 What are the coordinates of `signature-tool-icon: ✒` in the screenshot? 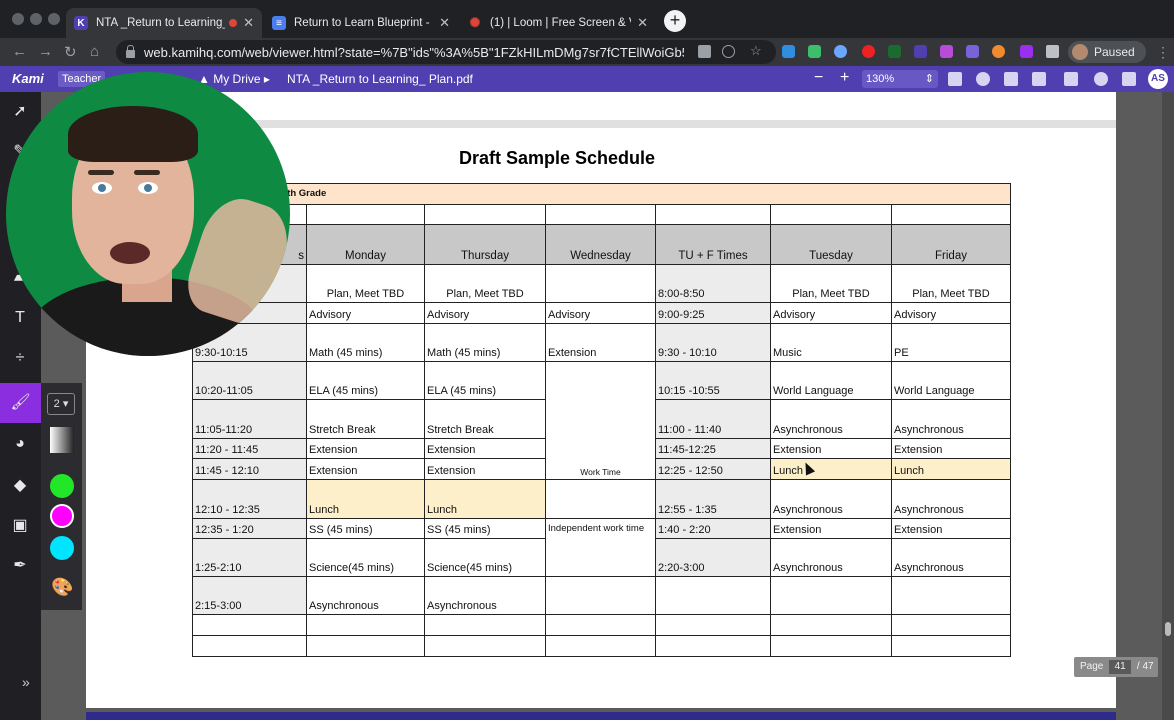 It's located at (20, 566).